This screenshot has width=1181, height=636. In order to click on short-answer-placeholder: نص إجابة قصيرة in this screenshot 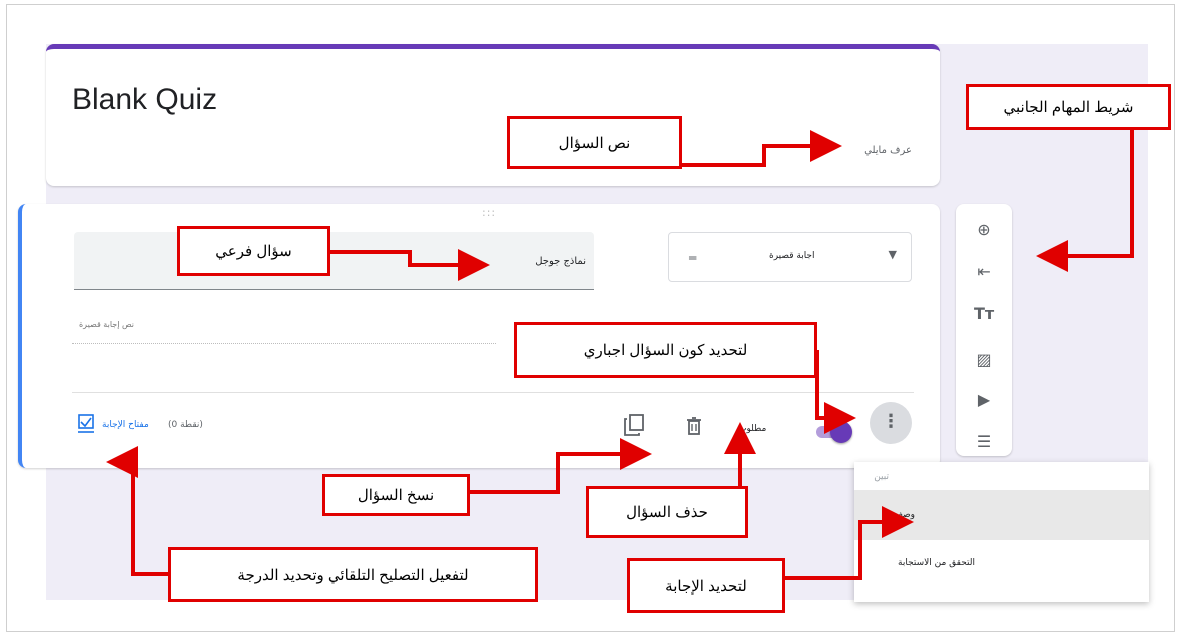, I will do `click(106, 324)`.